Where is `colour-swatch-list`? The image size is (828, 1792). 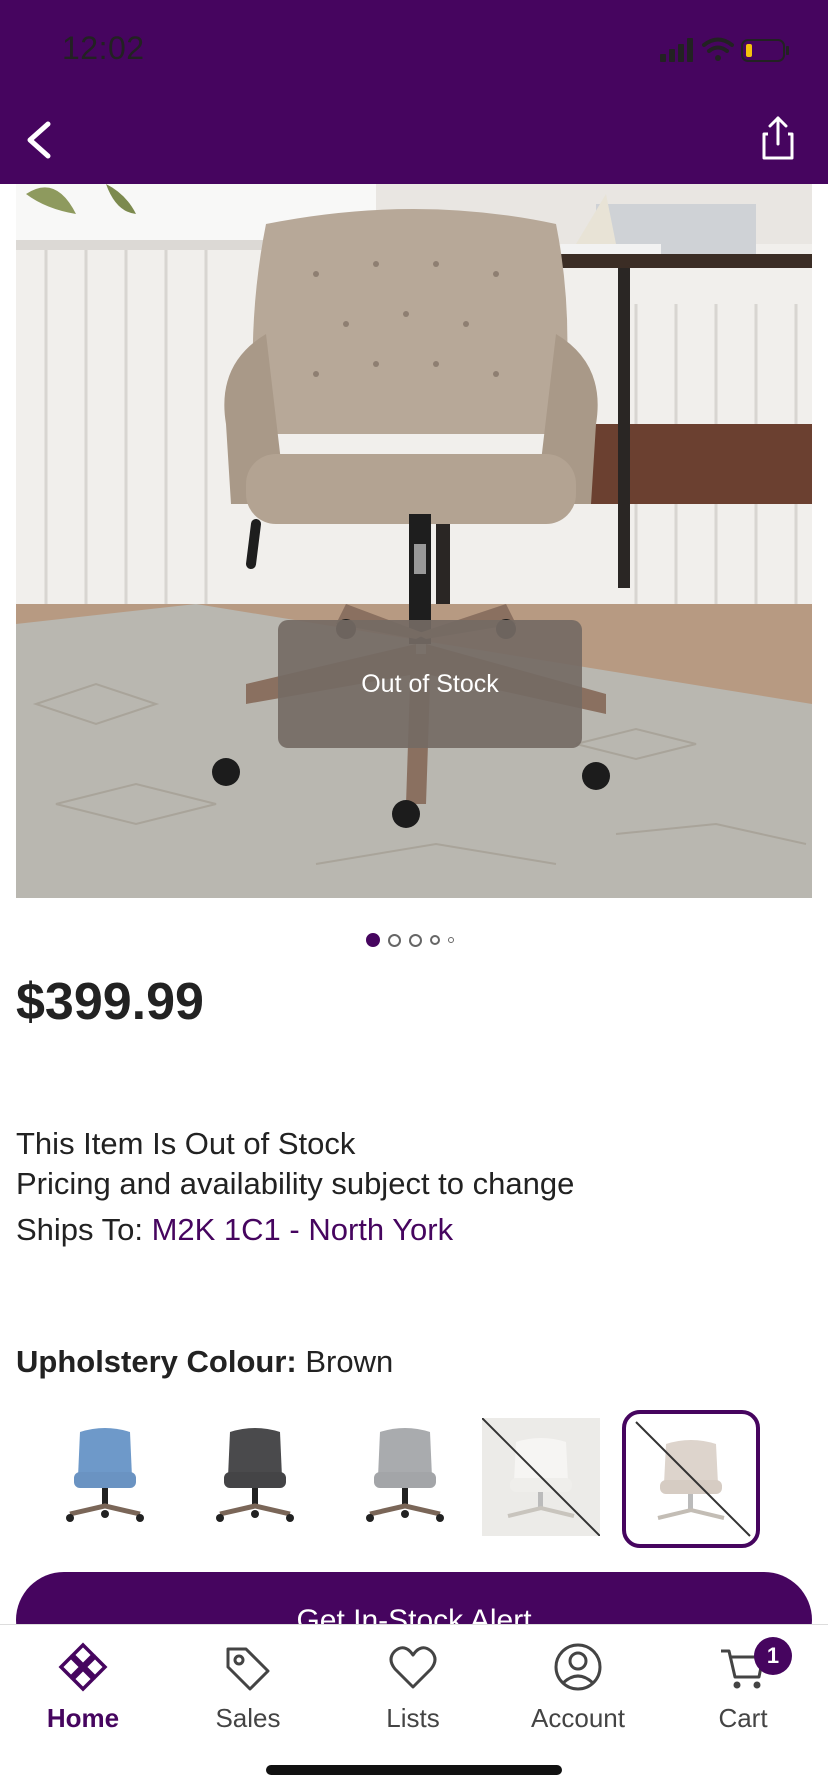 colour-swatch-list is located at coordinates (414, 1480).